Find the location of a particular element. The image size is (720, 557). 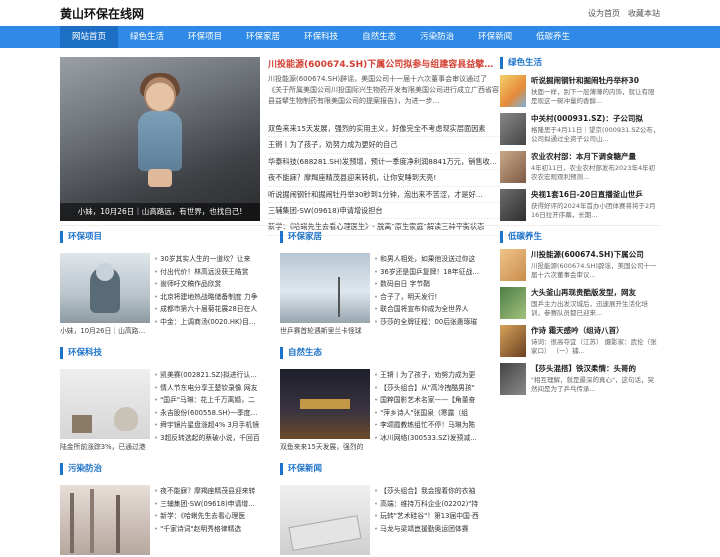

list-item: 王锵丨为了孩子，劝努力成为更好的自己 is located at coordinates (384, 145).